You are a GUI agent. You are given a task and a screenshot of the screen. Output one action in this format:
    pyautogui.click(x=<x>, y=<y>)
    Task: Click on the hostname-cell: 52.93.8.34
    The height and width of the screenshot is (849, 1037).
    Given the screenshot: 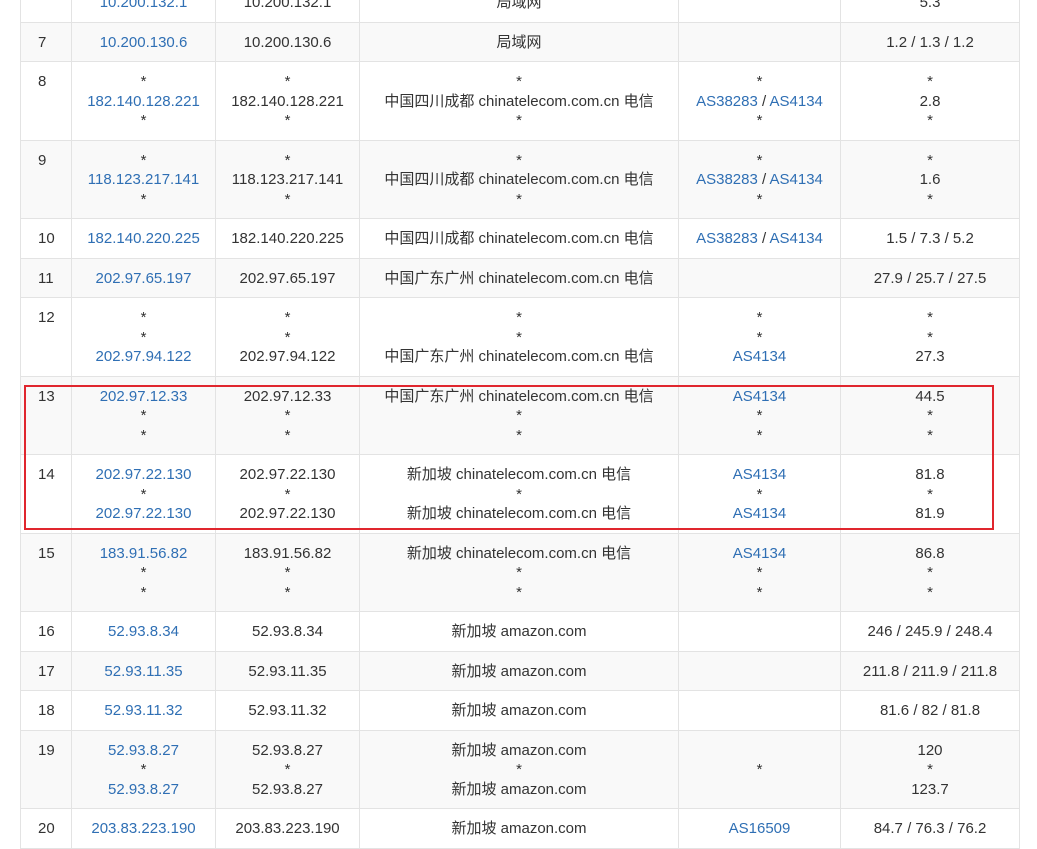 What is the action you would take?
    pyautogui.click(x=287, y=631)
    